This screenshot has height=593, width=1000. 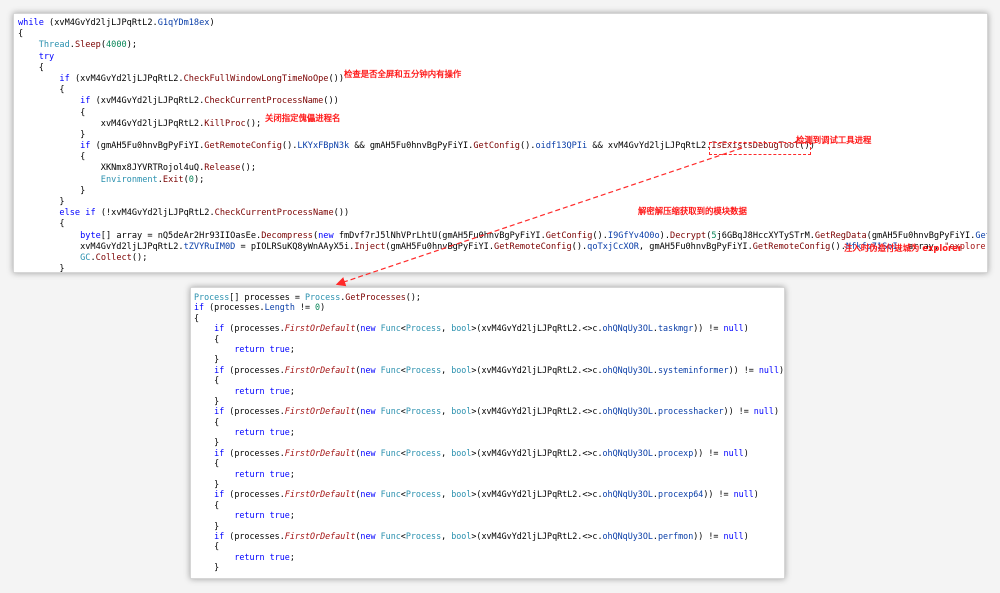 I want to click on code-line-19: {, so click(x=41, y=224).